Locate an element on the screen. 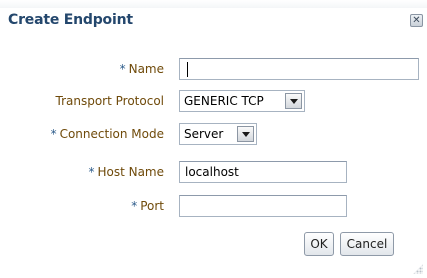 This screenshot has height=278, width=427. port-input is located at coordinates (263, 206).